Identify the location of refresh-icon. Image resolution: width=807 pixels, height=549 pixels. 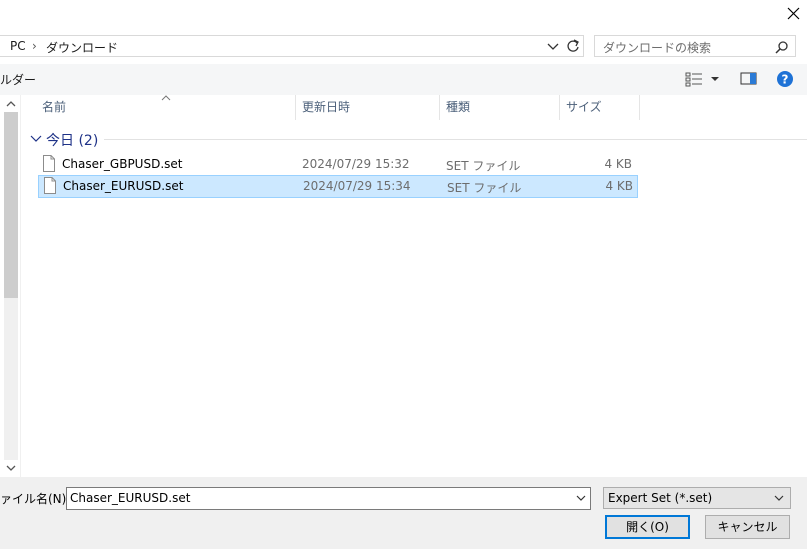
(573, 45).